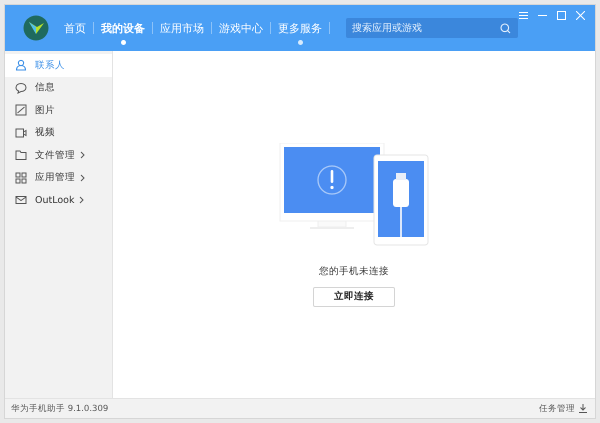  I want to click on search-field: 搜索应用或游戏, so click(432, 28).